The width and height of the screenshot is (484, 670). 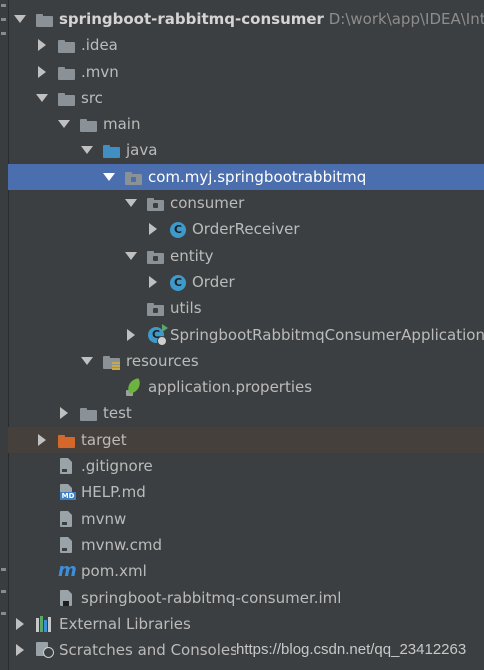 I want to click on tree-row-entity: entity, so click(x=246, y=256).